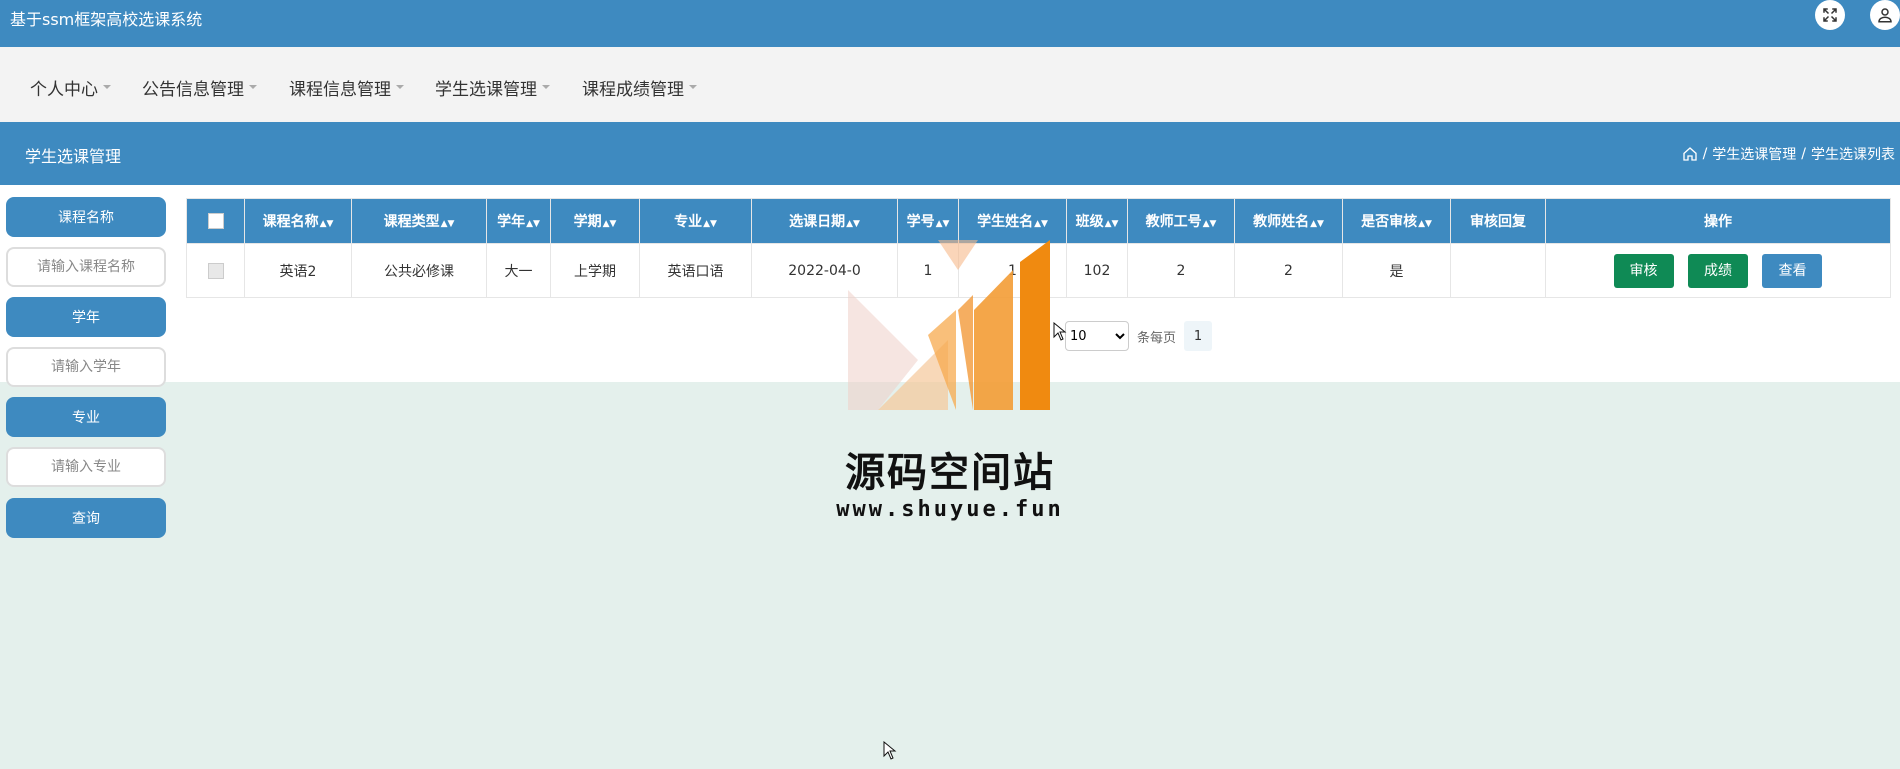 The width and height of the screenshot is (1900, 769). I want to click on nav-item-announcements: 公告信息管理, so click(199, 87).